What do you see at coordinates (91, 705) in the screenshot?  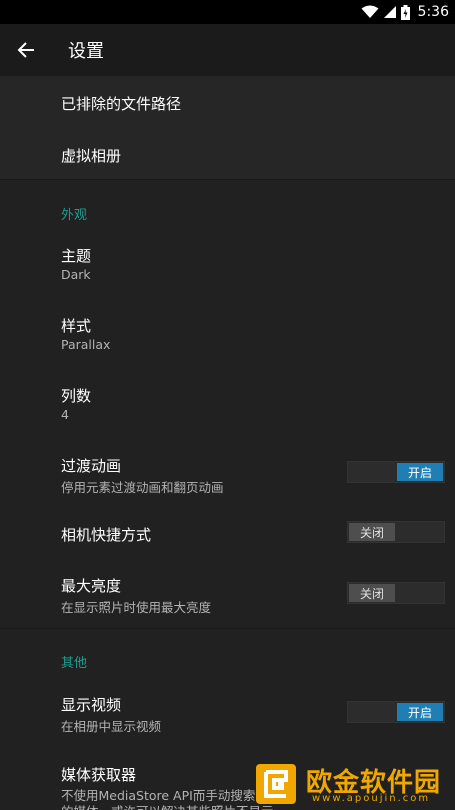 I see `setting-label: 显示视频` at bounding box center [91, 705].